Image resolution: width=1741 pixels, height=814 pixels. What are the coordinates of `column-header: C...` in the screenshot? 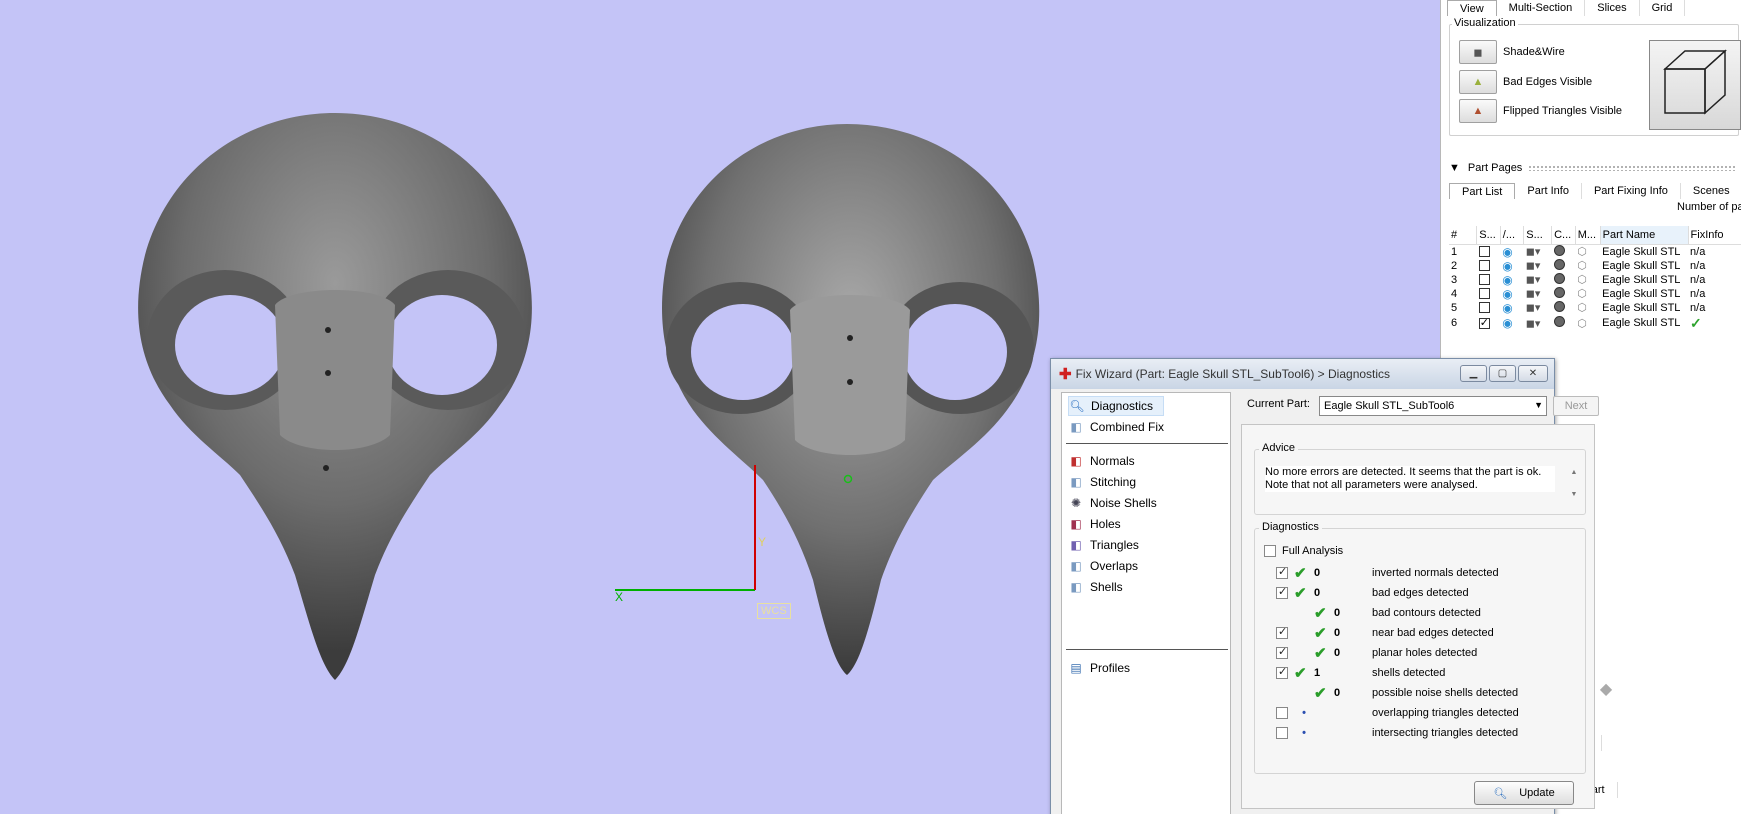 It's located at (1563, 235).